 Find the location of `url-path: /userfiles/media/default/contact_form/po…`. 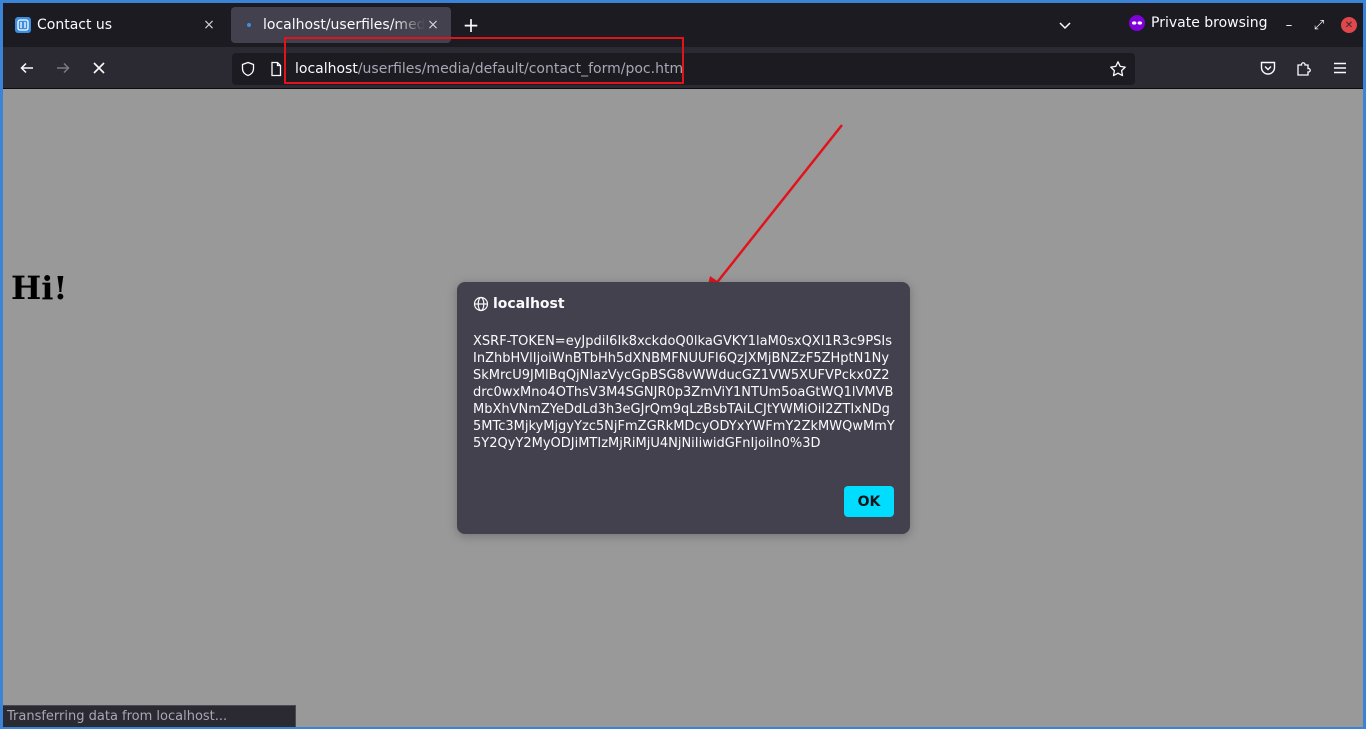

url-path: /userfiles/media/default/contact_form/po… is located at coordinates (520, 69).